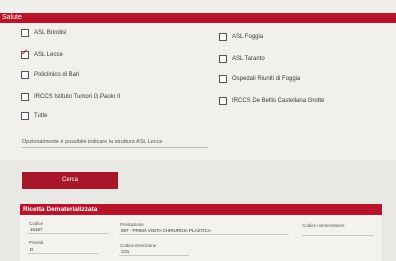 This screenshot has width=396, height=261. What do you see at coordinates (25, 53) in the screenshot?
I see `checkbox-checked` at bounding box center [25, 53].